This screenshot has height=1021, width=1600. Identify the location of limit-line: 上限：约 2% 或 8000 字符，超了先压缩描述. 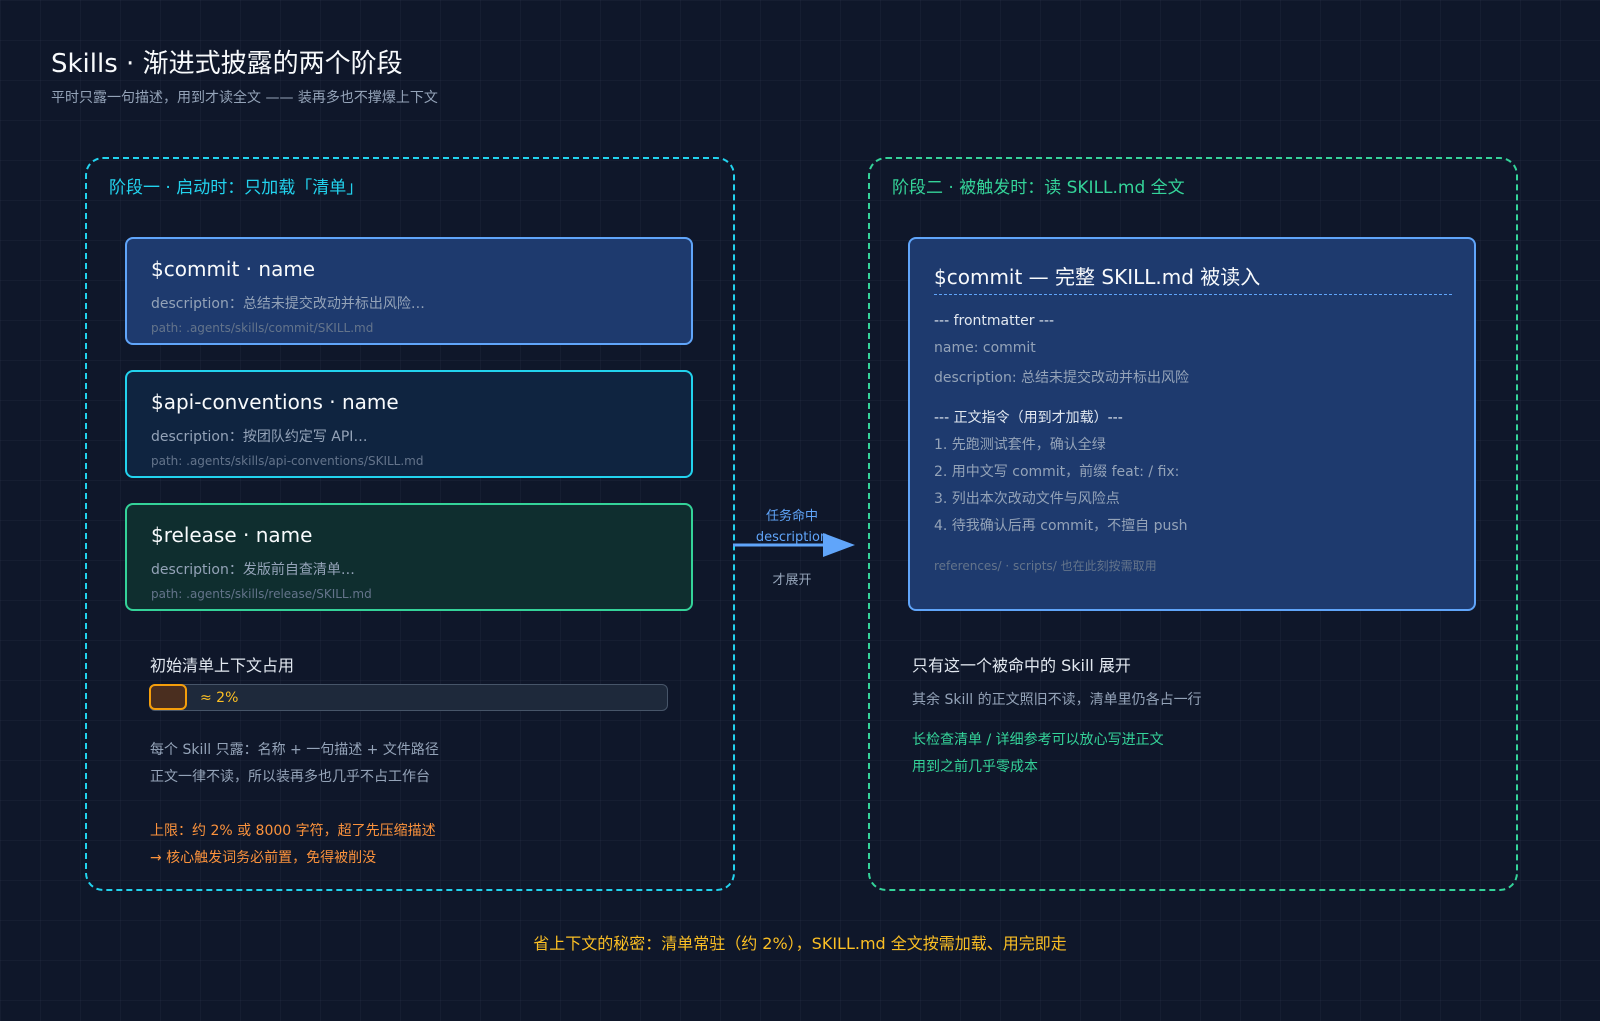
(293, 831).